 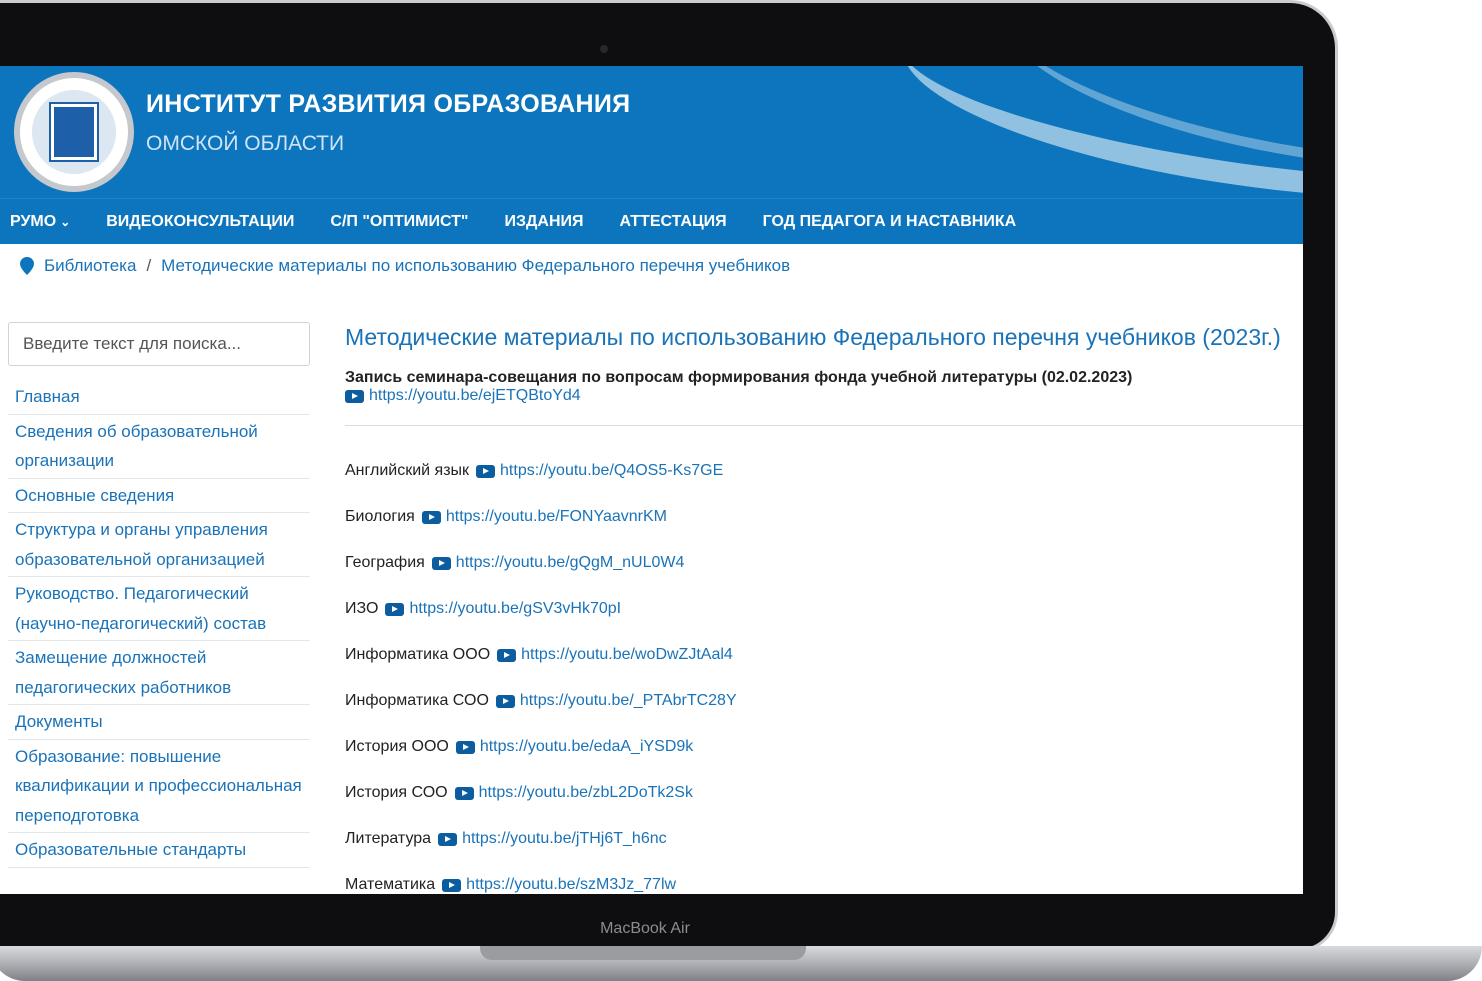 I want to click on subject-name: История ООО, so click(x=397, y=746).